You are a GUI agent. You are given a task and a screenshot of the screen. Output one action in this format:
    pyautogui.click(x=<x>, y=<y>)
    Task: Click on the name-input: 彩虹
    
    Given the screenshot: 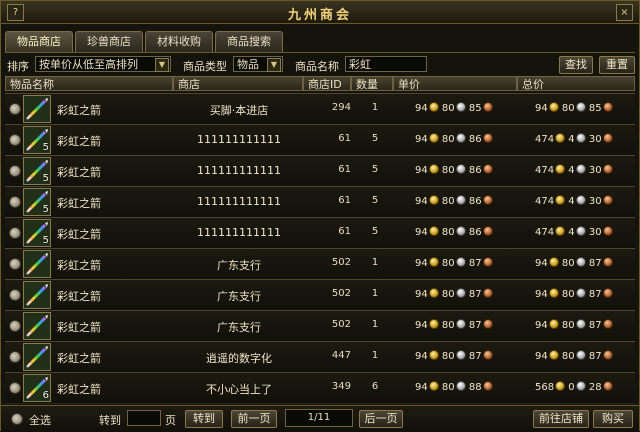 What is the action you would take?
    pyautogui.click(x=386, y=64)
    